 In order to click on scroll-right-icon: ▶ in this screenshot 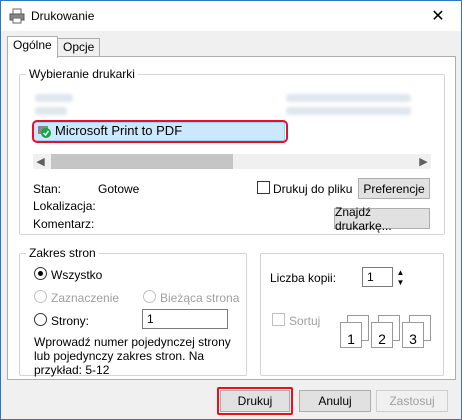, I will do `click(423, 161)`.